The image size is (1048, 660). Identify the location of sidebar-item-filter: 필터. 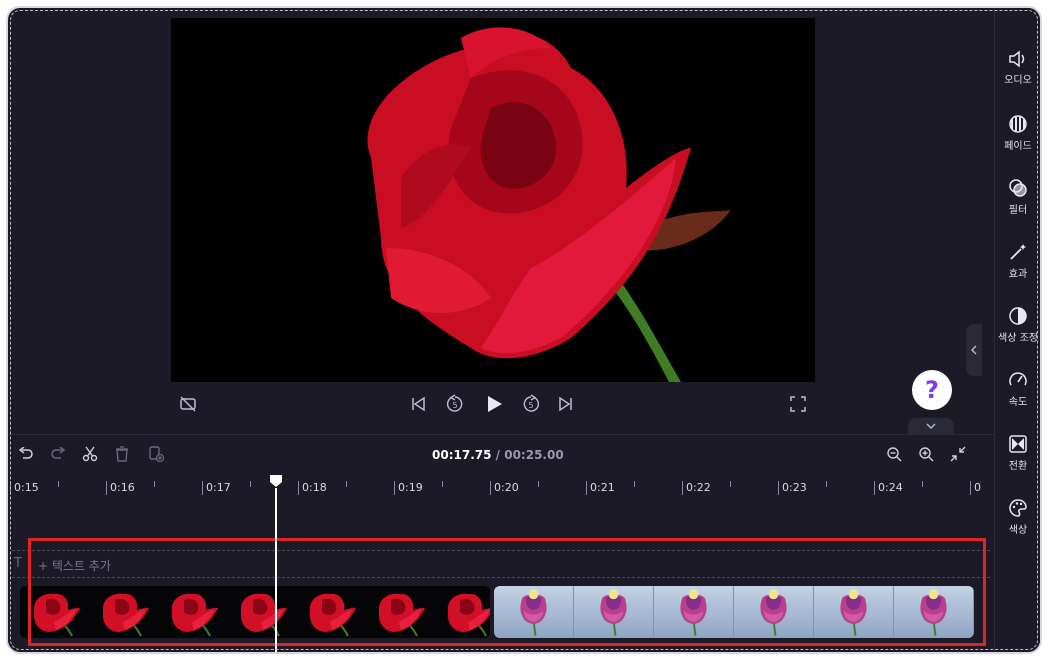
(1017, 205).